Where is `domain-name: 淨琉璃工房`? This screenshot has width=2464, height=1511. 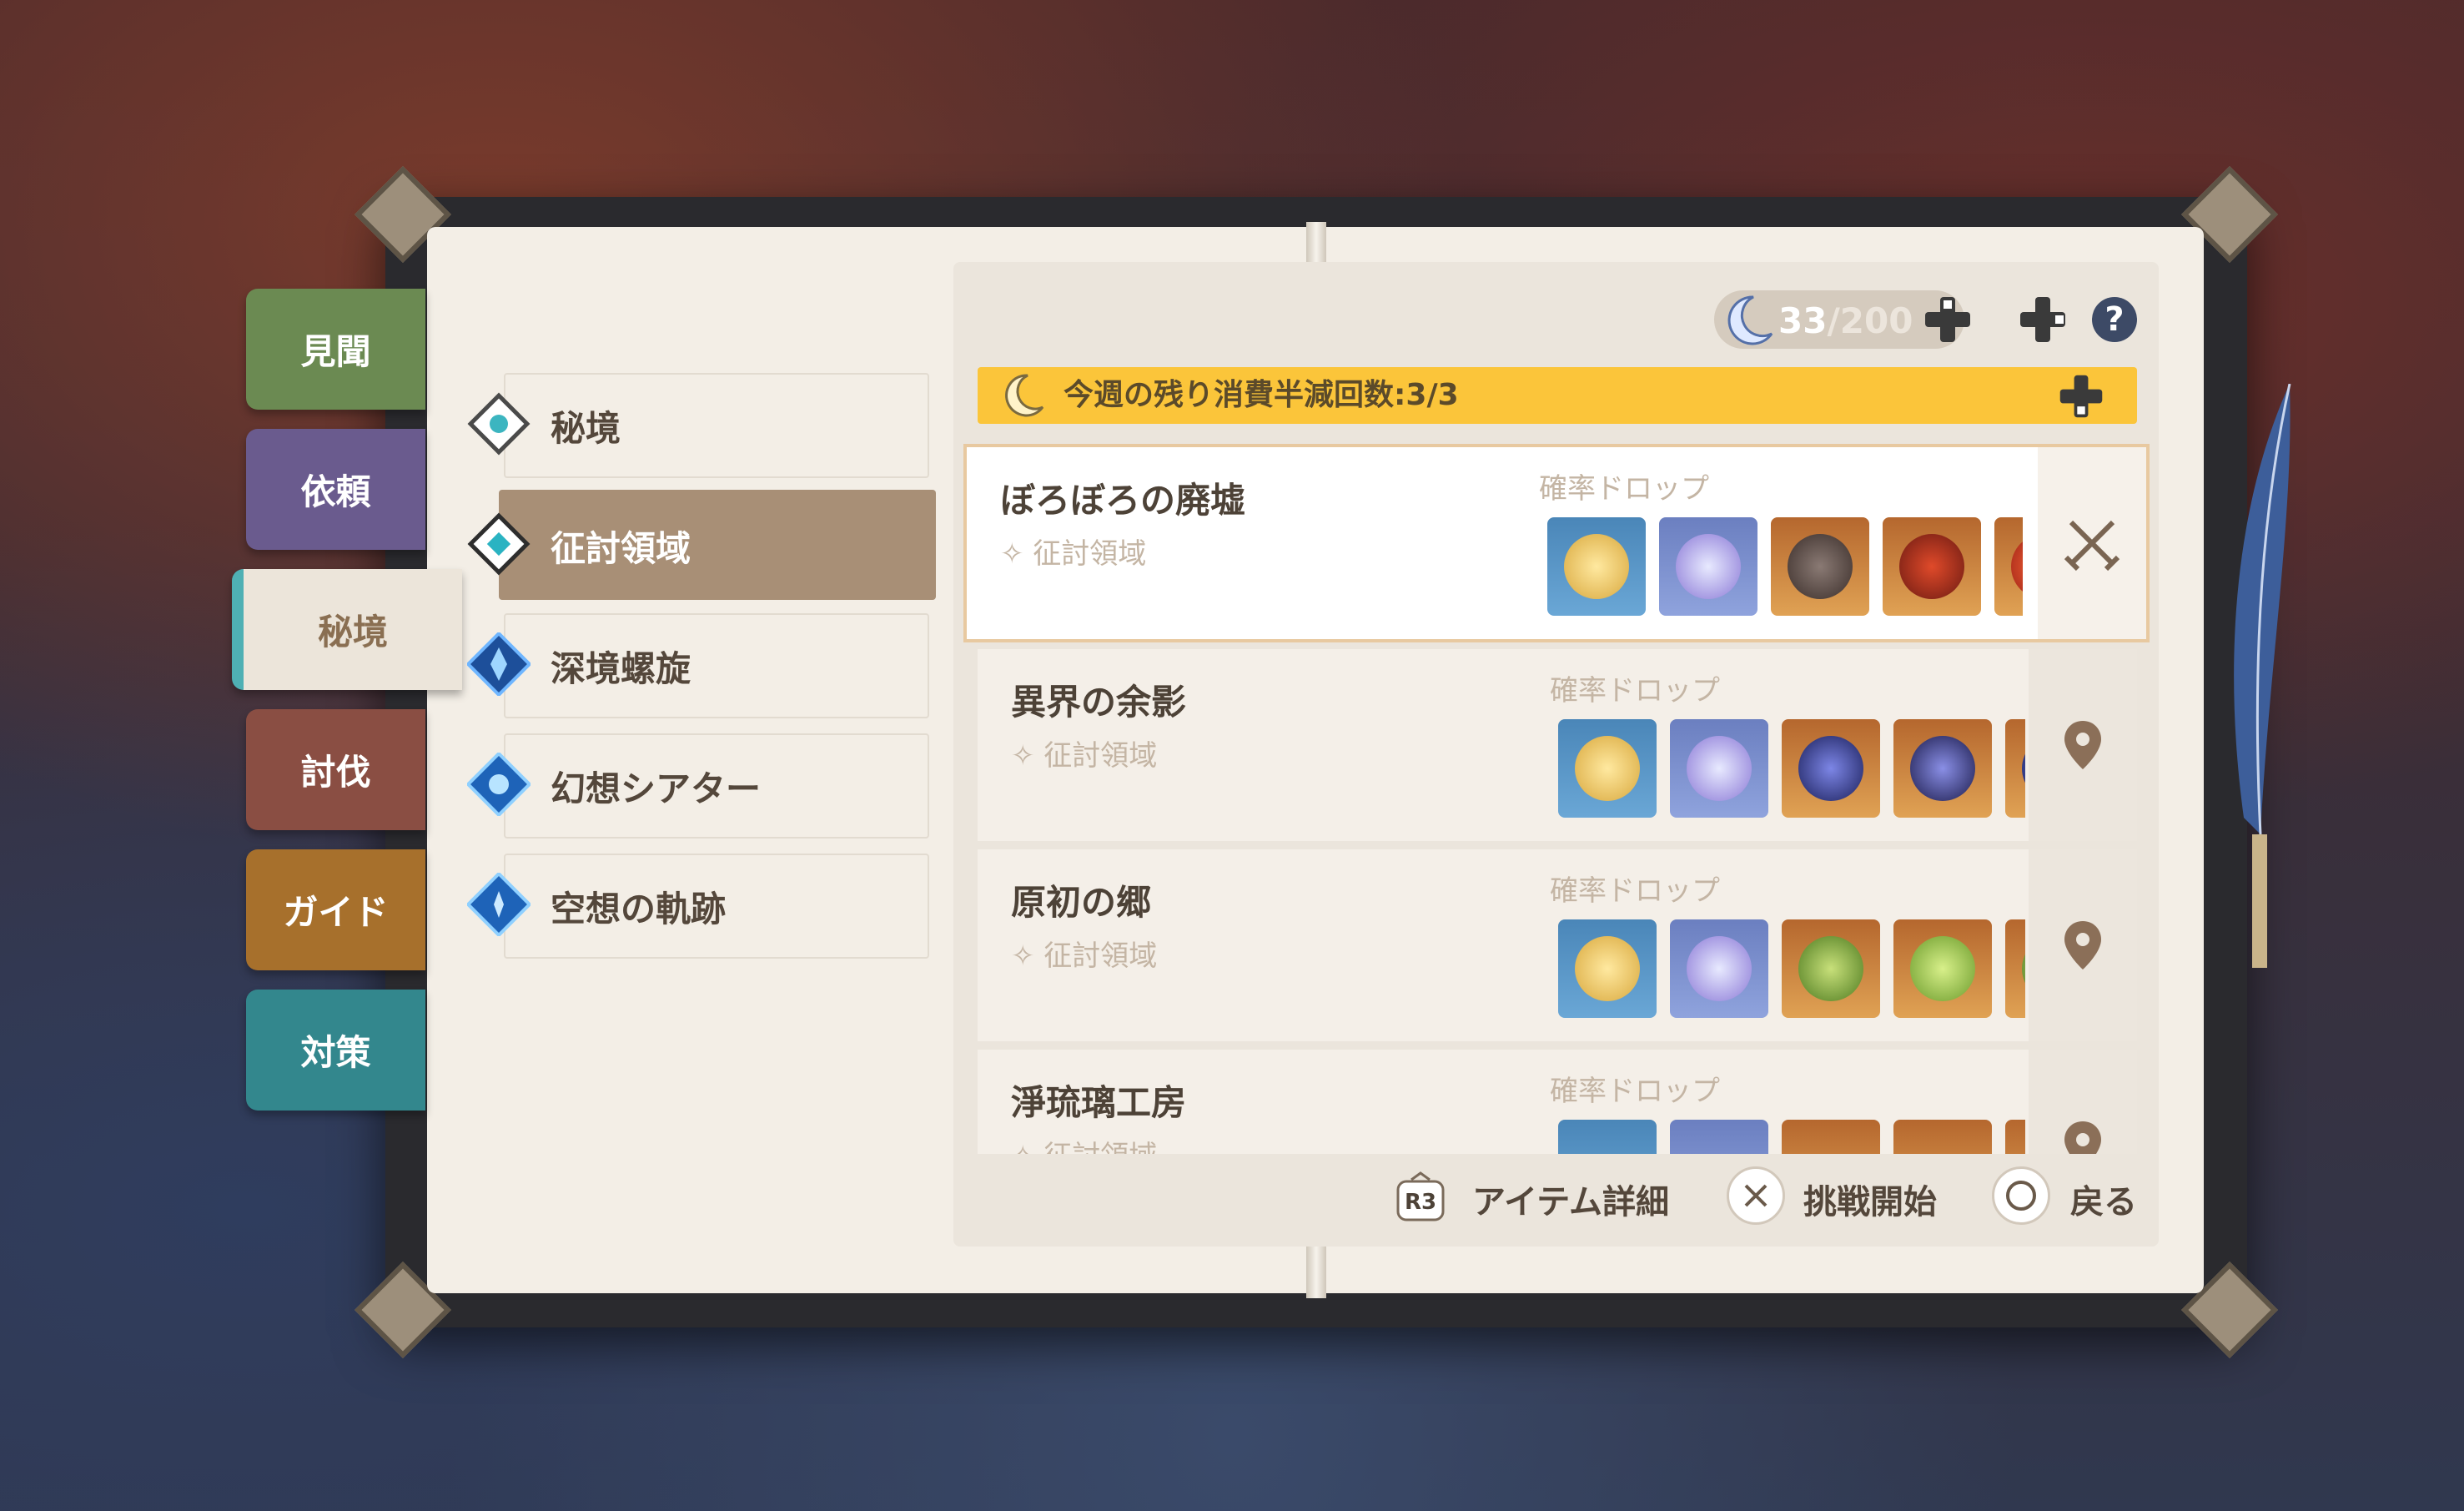 domain-name: 淨琉璃工房 is located at coordinates (1099, 1102).